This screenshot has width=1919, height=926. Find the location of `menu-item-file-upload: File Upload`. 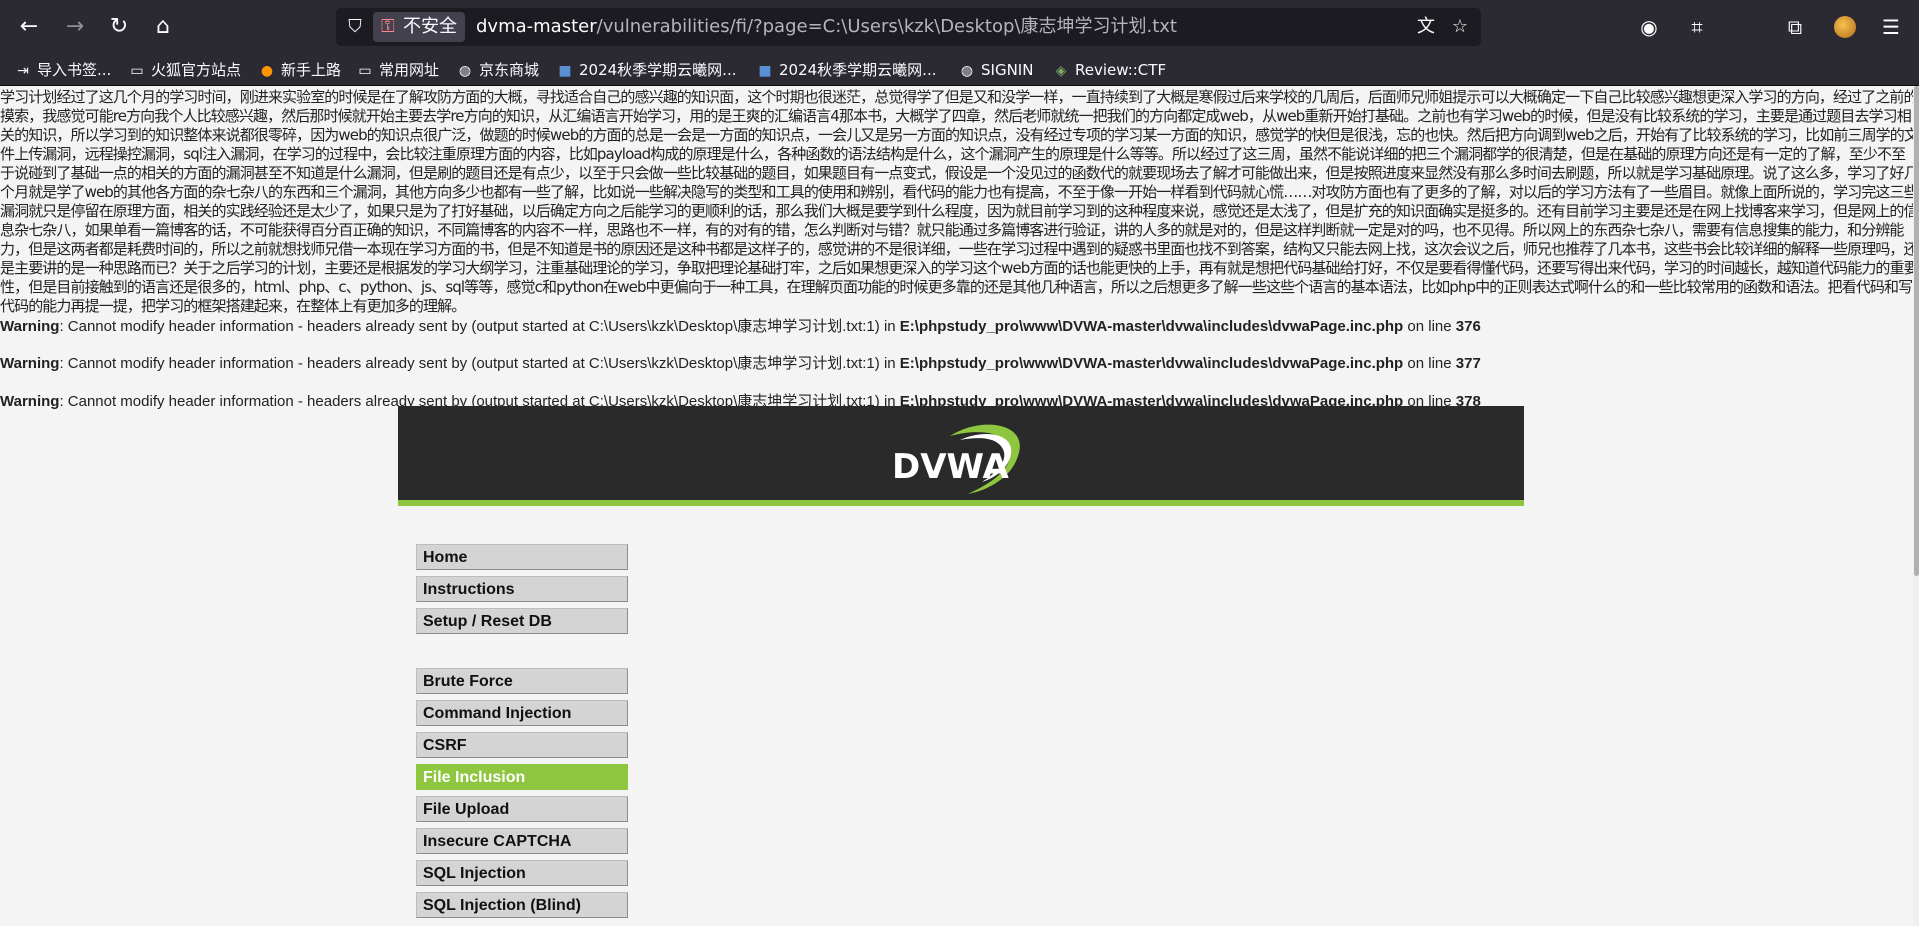

menu-item-file-upload: File Upload is located at coordinates (522, 809).